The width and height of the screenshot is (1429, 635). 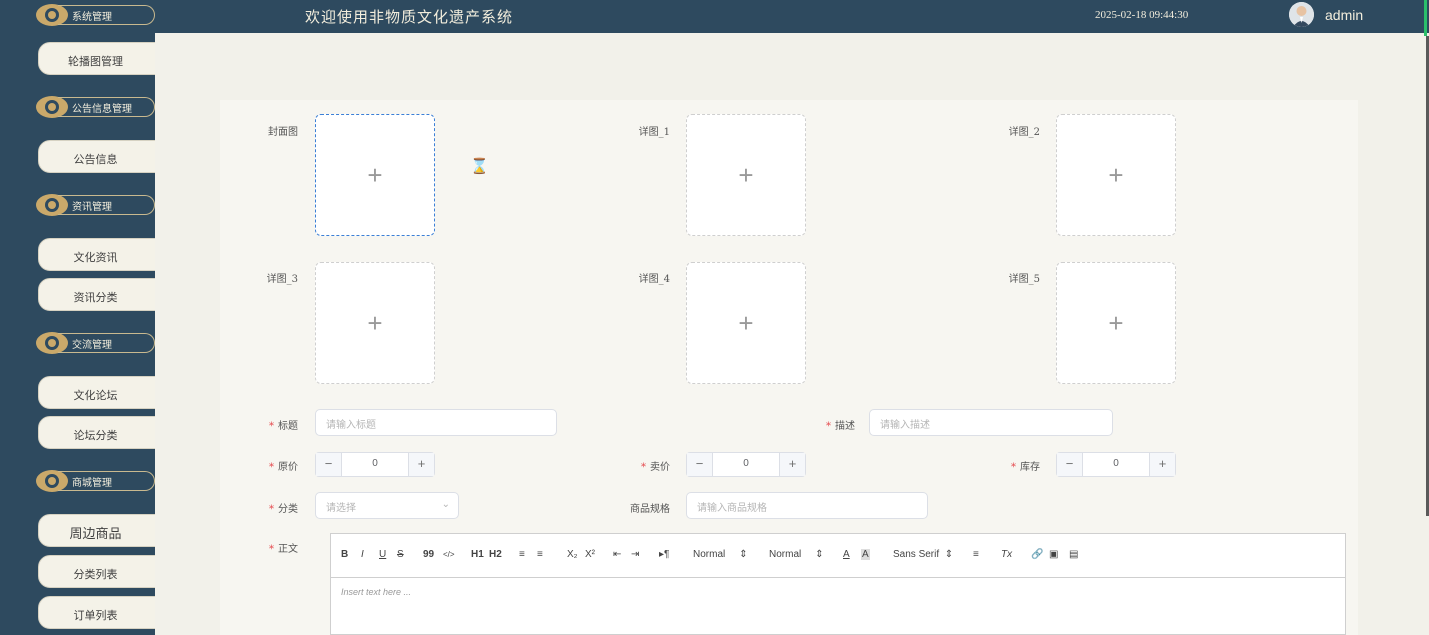 What do you see at coordinates (617, 554) in the screenshot?
I see `outdent-button: ⇤` at bounding box center [617, 554].